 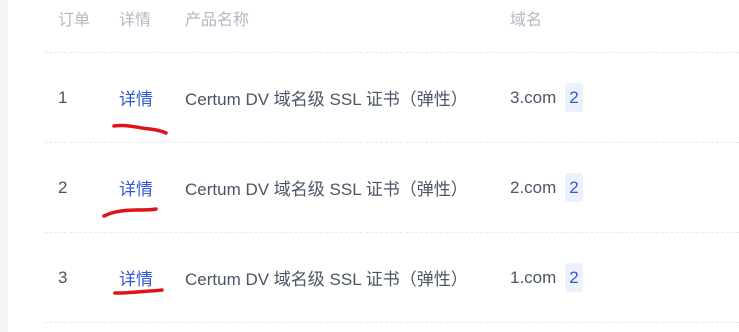 What do you see at coordinates (63, 187) in the screenshot?
I see `order-id: 2` at bounding box center [63, 187].